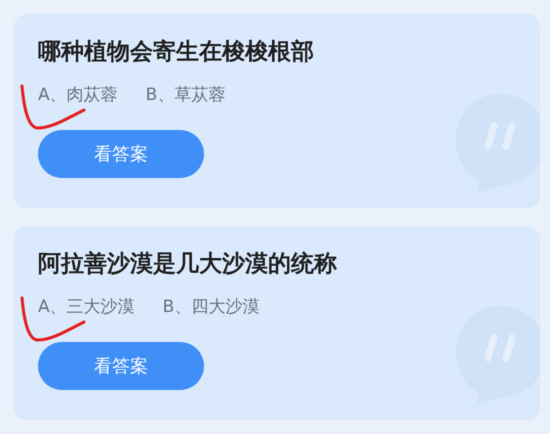 This screenshot has height=434, width=550. What do you see at coordinates (187, 264) in the screenshot?
I see `question-title: 阿拉善沙漠是几大沙漠的统称` at bounding box center [187, 264].